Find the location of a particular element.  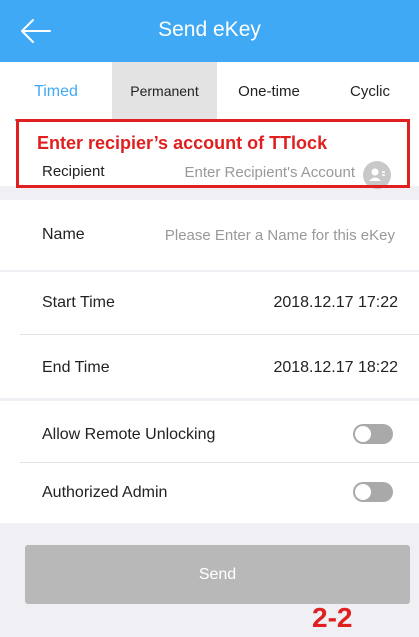

authorized-admin-label: Authorized Admin is located at coordinates (105, 492).